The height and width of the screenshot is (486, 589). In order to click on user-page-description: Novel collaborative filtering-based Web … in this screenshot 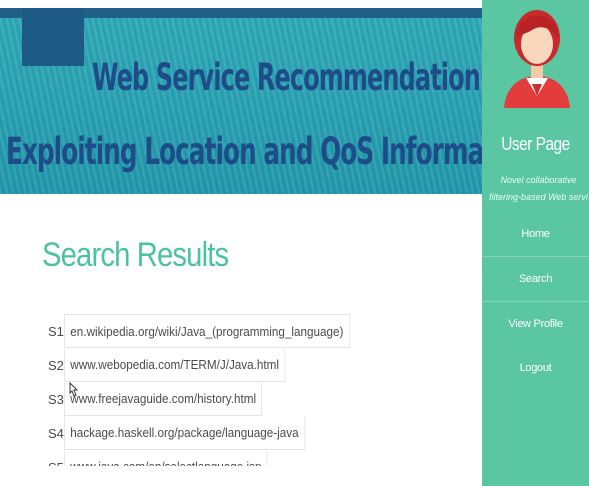, I will do `click(538, 189)`.